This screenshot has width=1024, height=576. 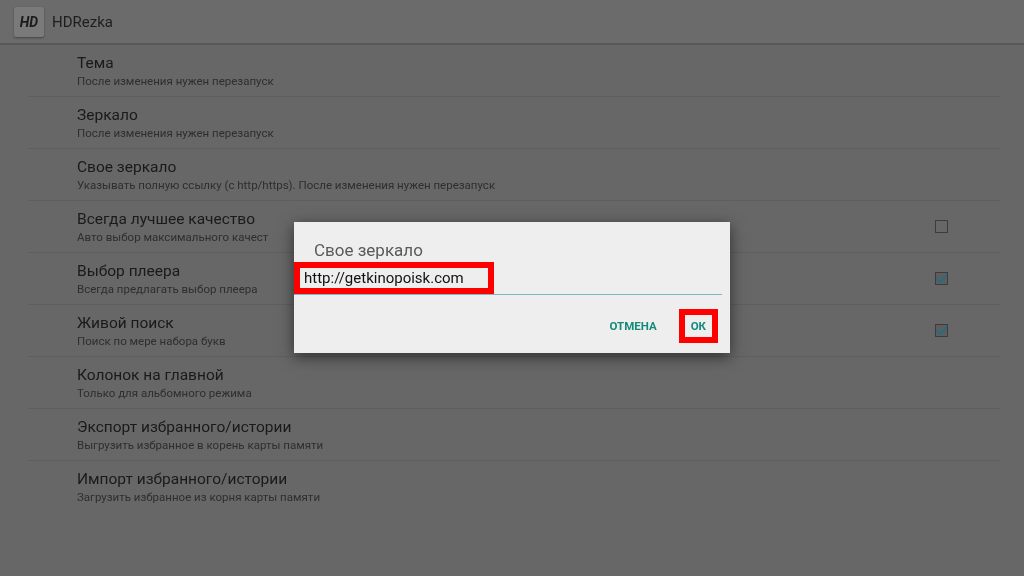 What do you see at coordinates (164, 392) in the screenshot?
I see `setting-description: Только для альбомного режима` at bounding box center [164, 392].